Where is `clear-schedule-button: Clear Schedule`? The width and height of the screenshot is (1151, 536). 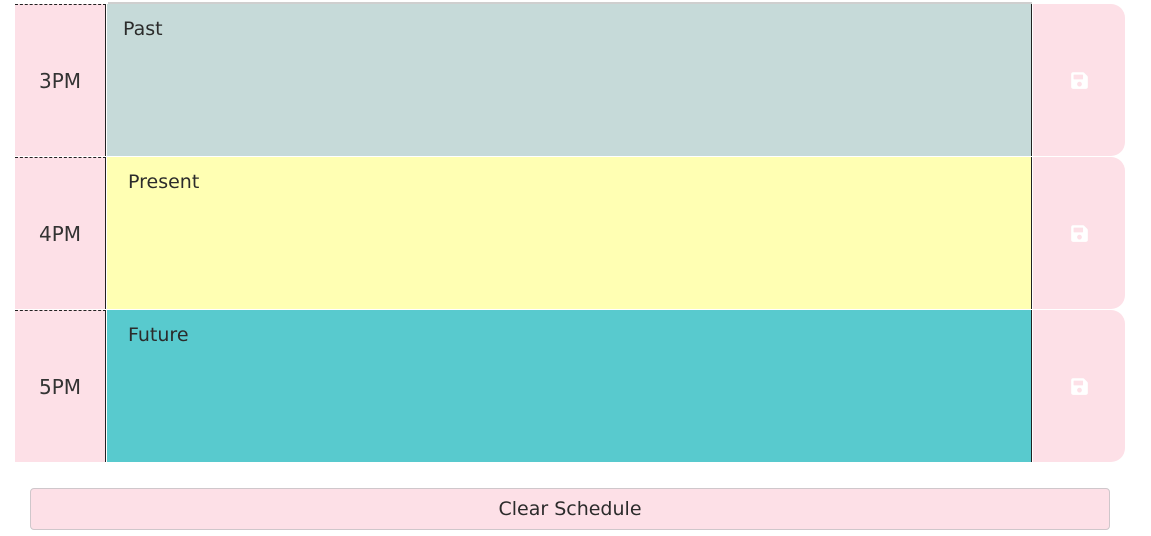
clear-schedule-button: Clear Schedule is located at coordinates (570, 509).